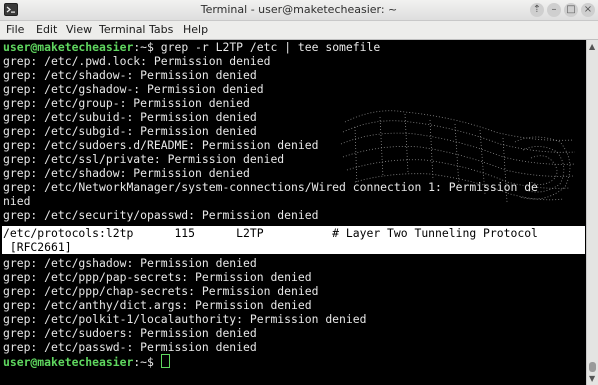 This screenshot has height=385, width=598. What do you see at coordinates (130, 333) in the screenshot?
I see `output-line: grep: /etc/sudoers: Permission denied` at bounding box center [130, 333].